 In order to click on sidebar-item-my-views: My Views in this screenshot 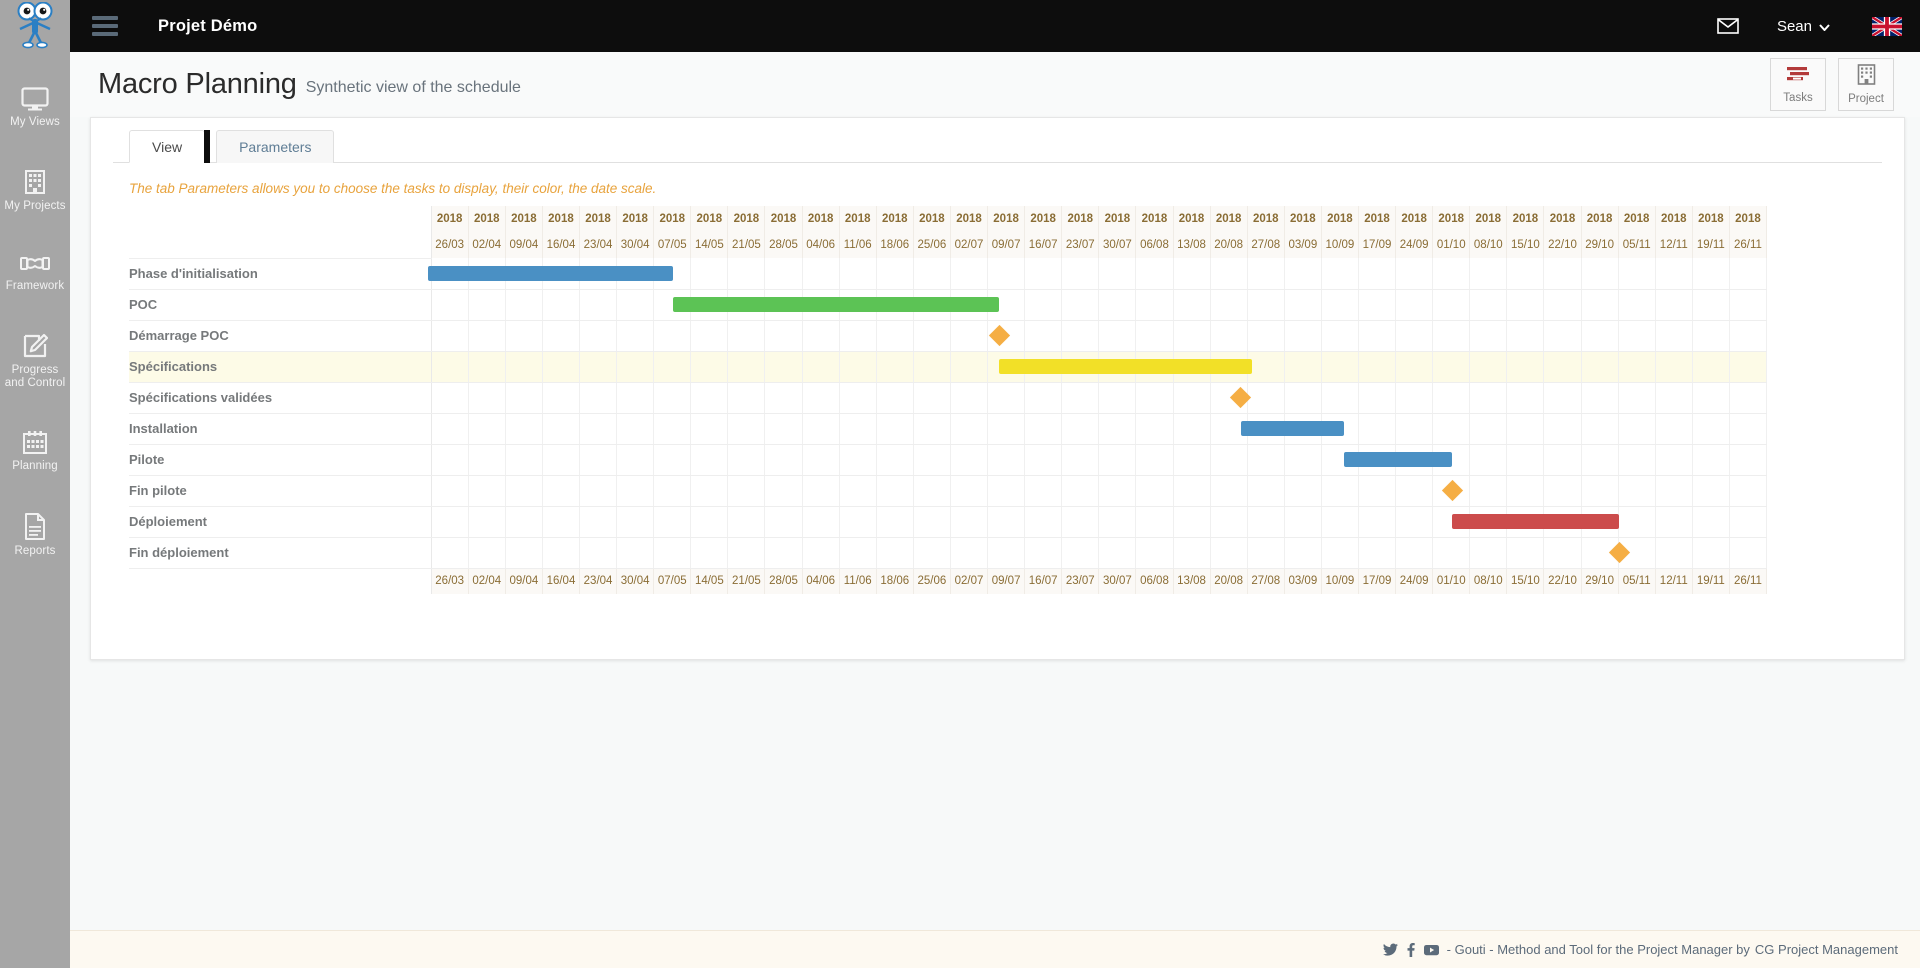, I will do `click(35, 108)`.